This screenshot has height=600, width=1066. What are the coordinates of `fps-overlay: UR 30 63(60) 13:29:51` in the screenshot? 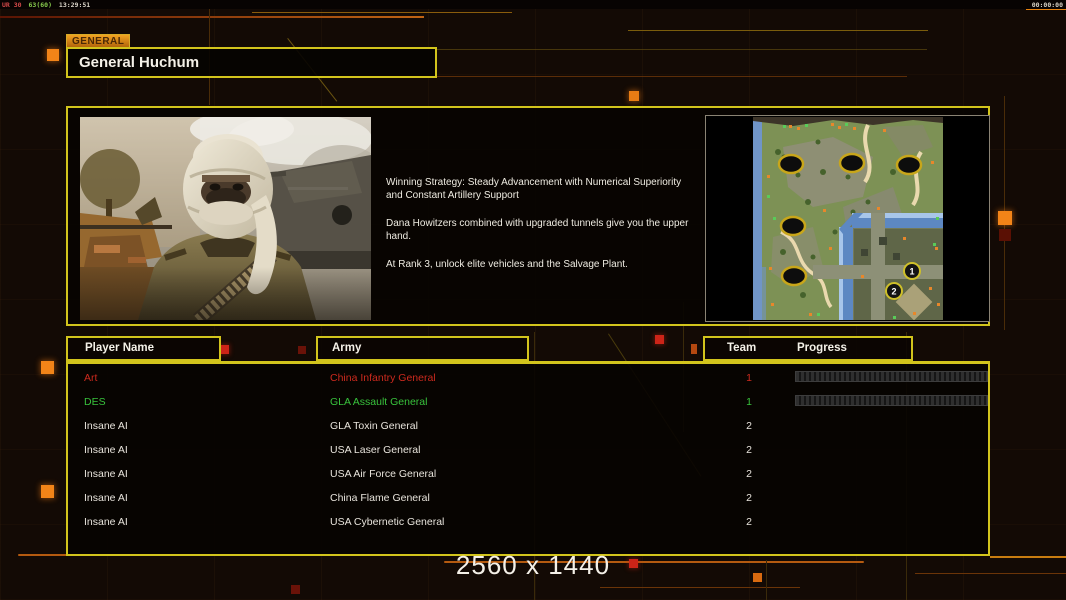 It's located at (46, 5).